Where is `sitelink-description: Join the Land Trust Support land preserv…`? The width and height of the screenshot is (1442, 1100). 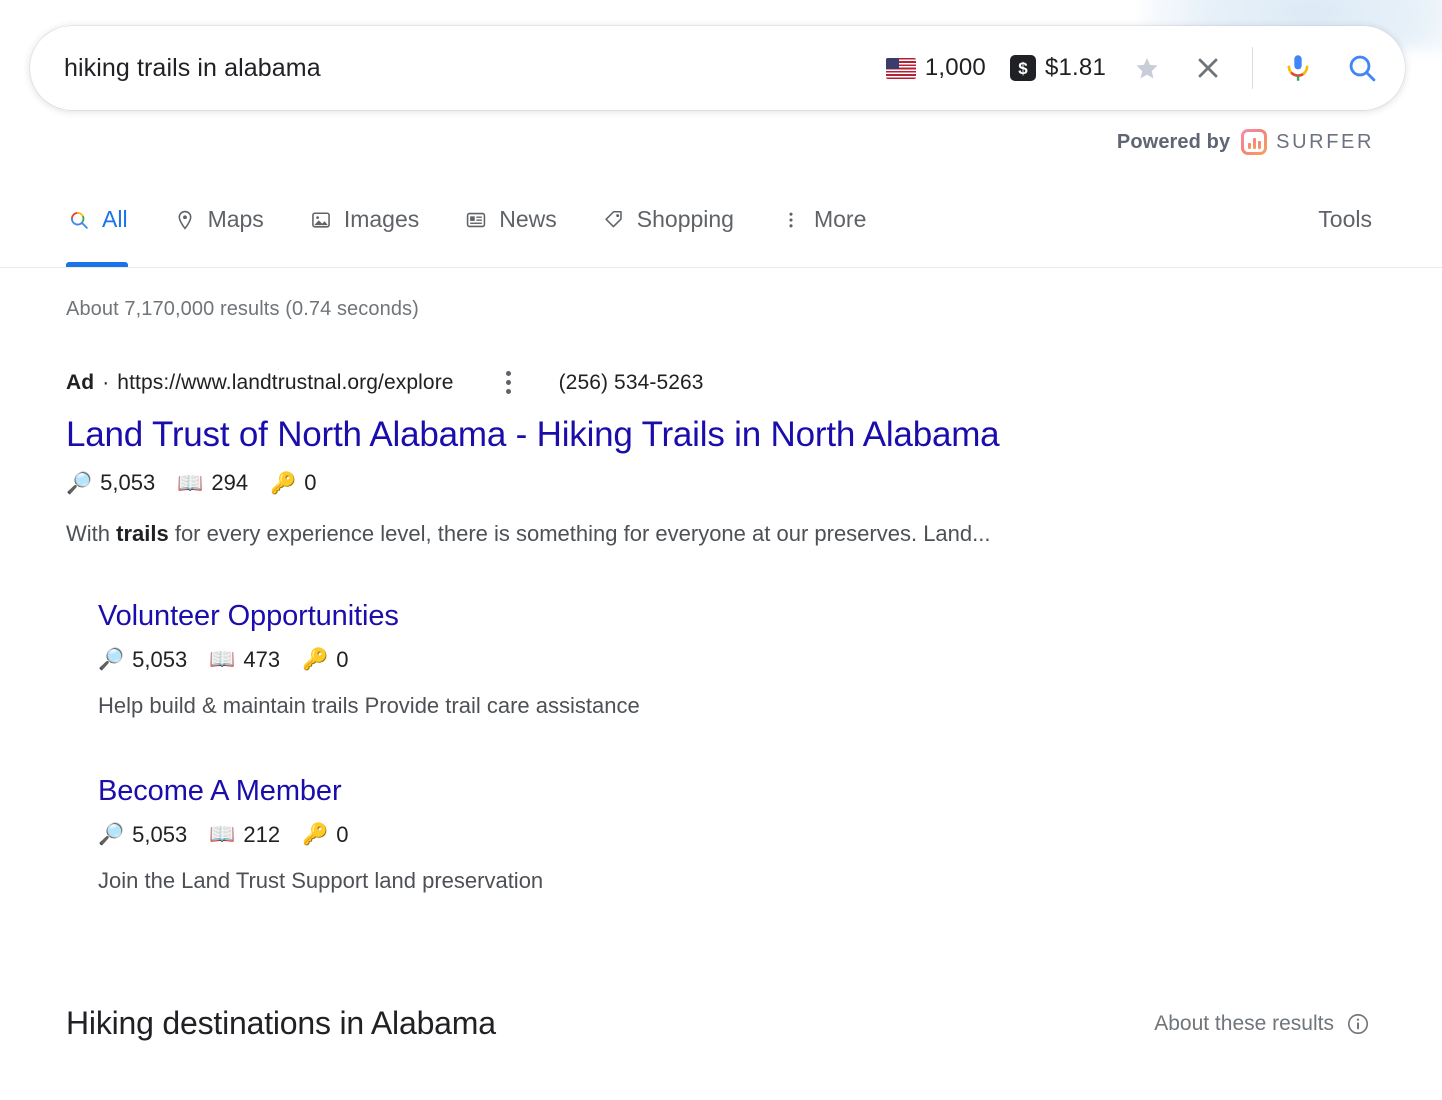 sitelink-description: Join the Land Trust Support land preserv… is located at coordinates (321, 880).